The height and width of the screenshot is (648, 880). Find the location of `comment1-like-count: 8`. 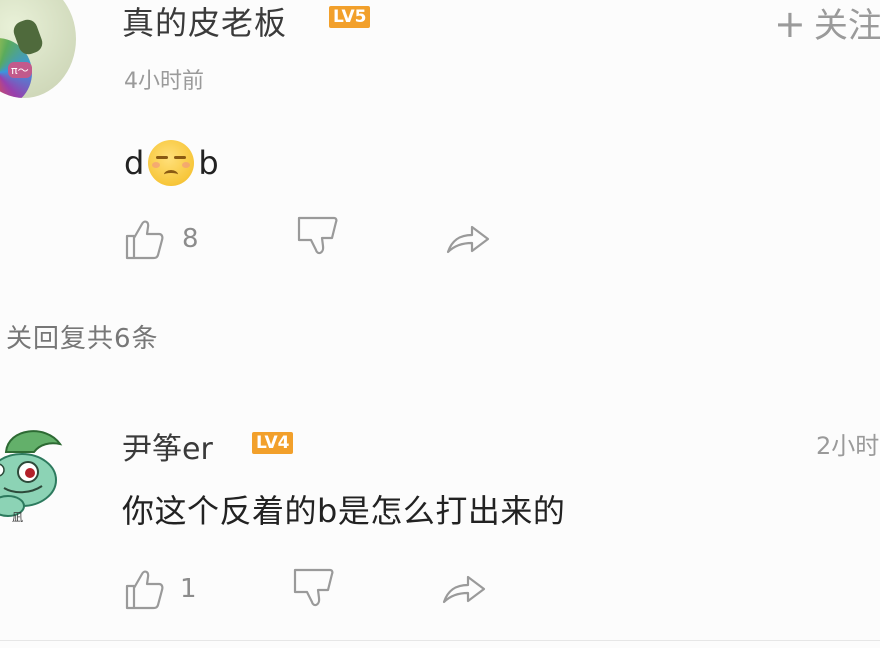

comment1-like-count: 8 is located at coordinates (190, 239).